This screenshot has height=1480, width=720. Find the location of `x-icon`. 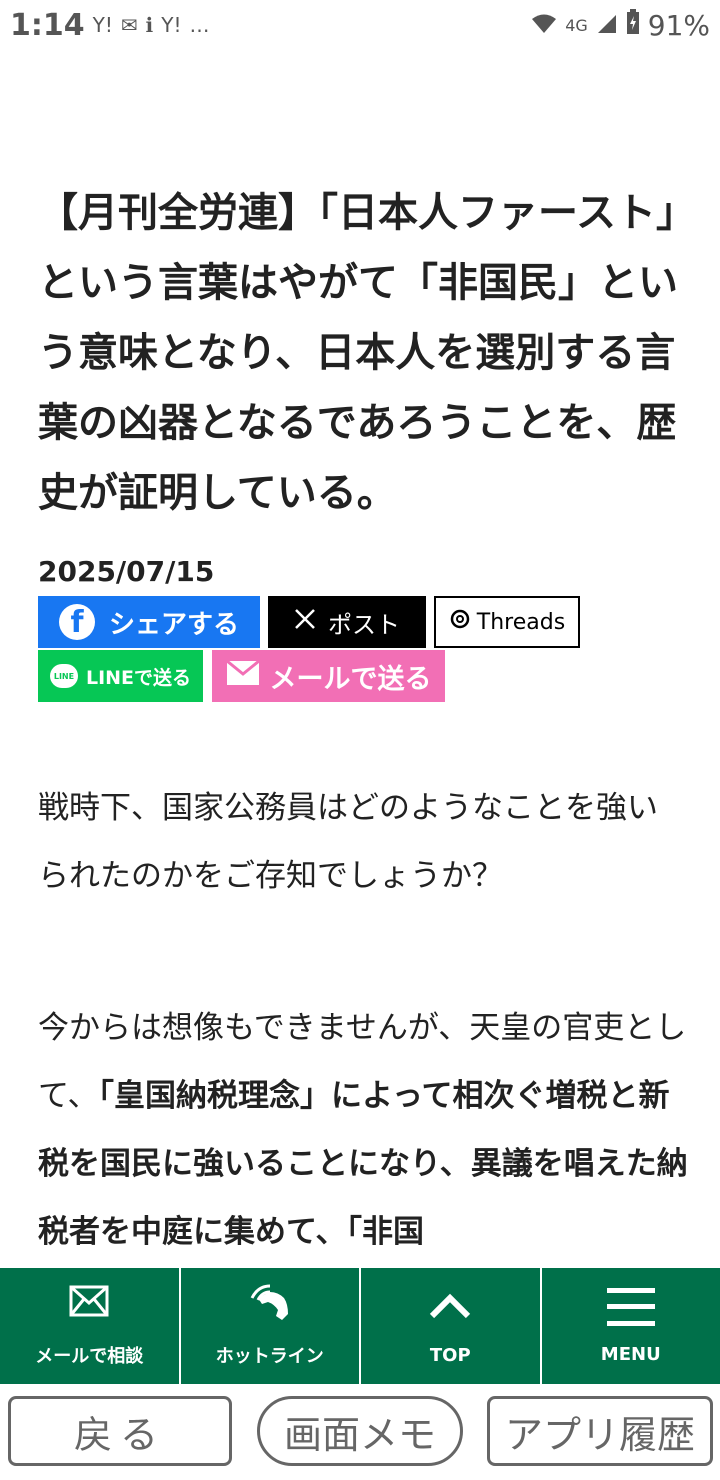

x-icon is located at coordinates (305, 622).